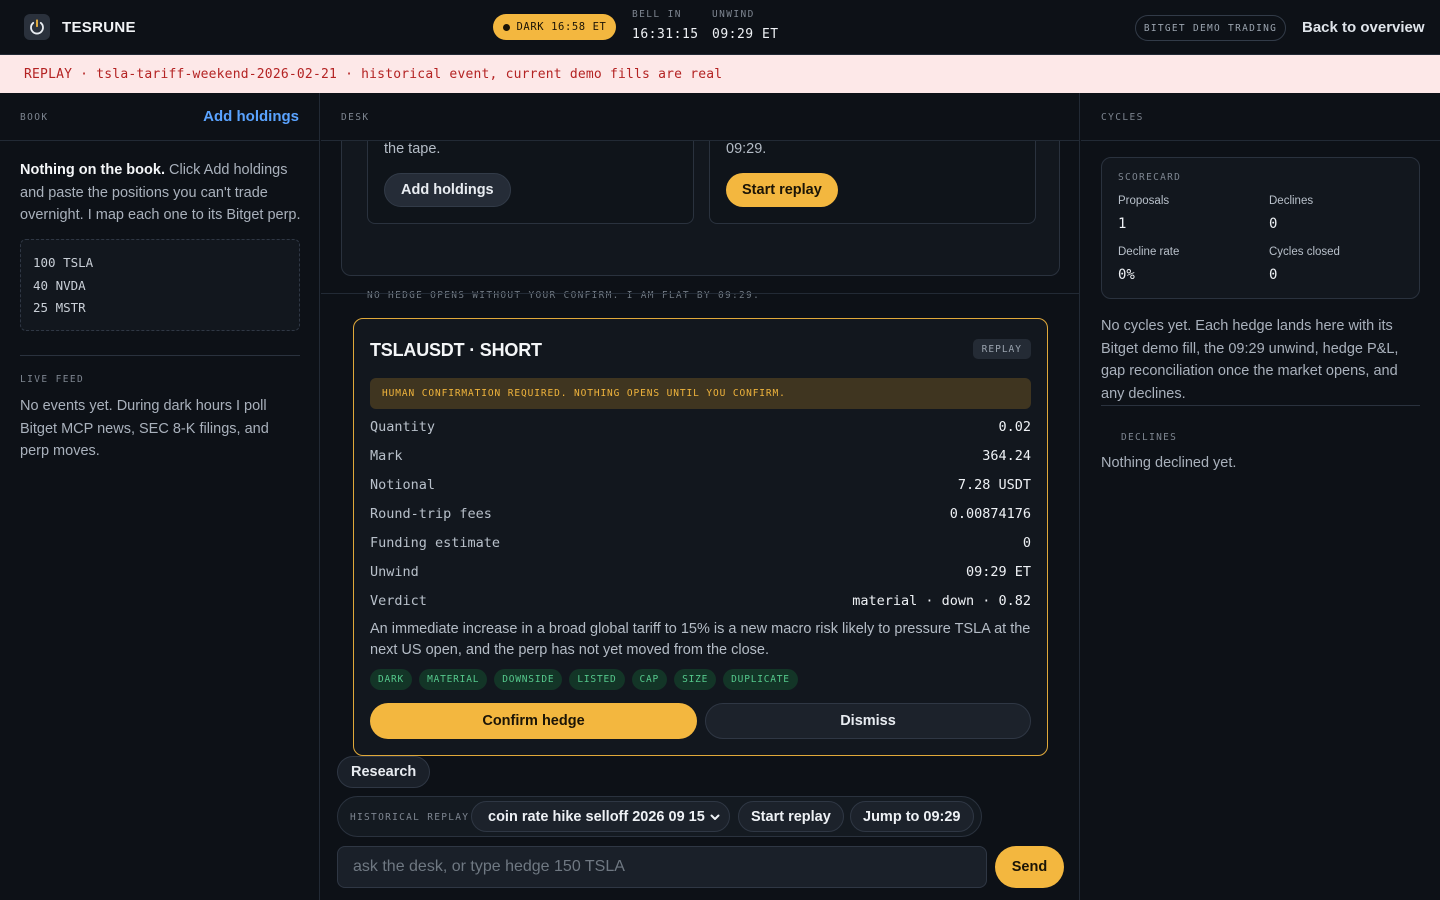 This screenshot has width=1440, height=900. Describe the element at coordinates (700, 514) in the screenshot. I see `proposal-row-fees: Round-trip fees 0.00874176` at that location.